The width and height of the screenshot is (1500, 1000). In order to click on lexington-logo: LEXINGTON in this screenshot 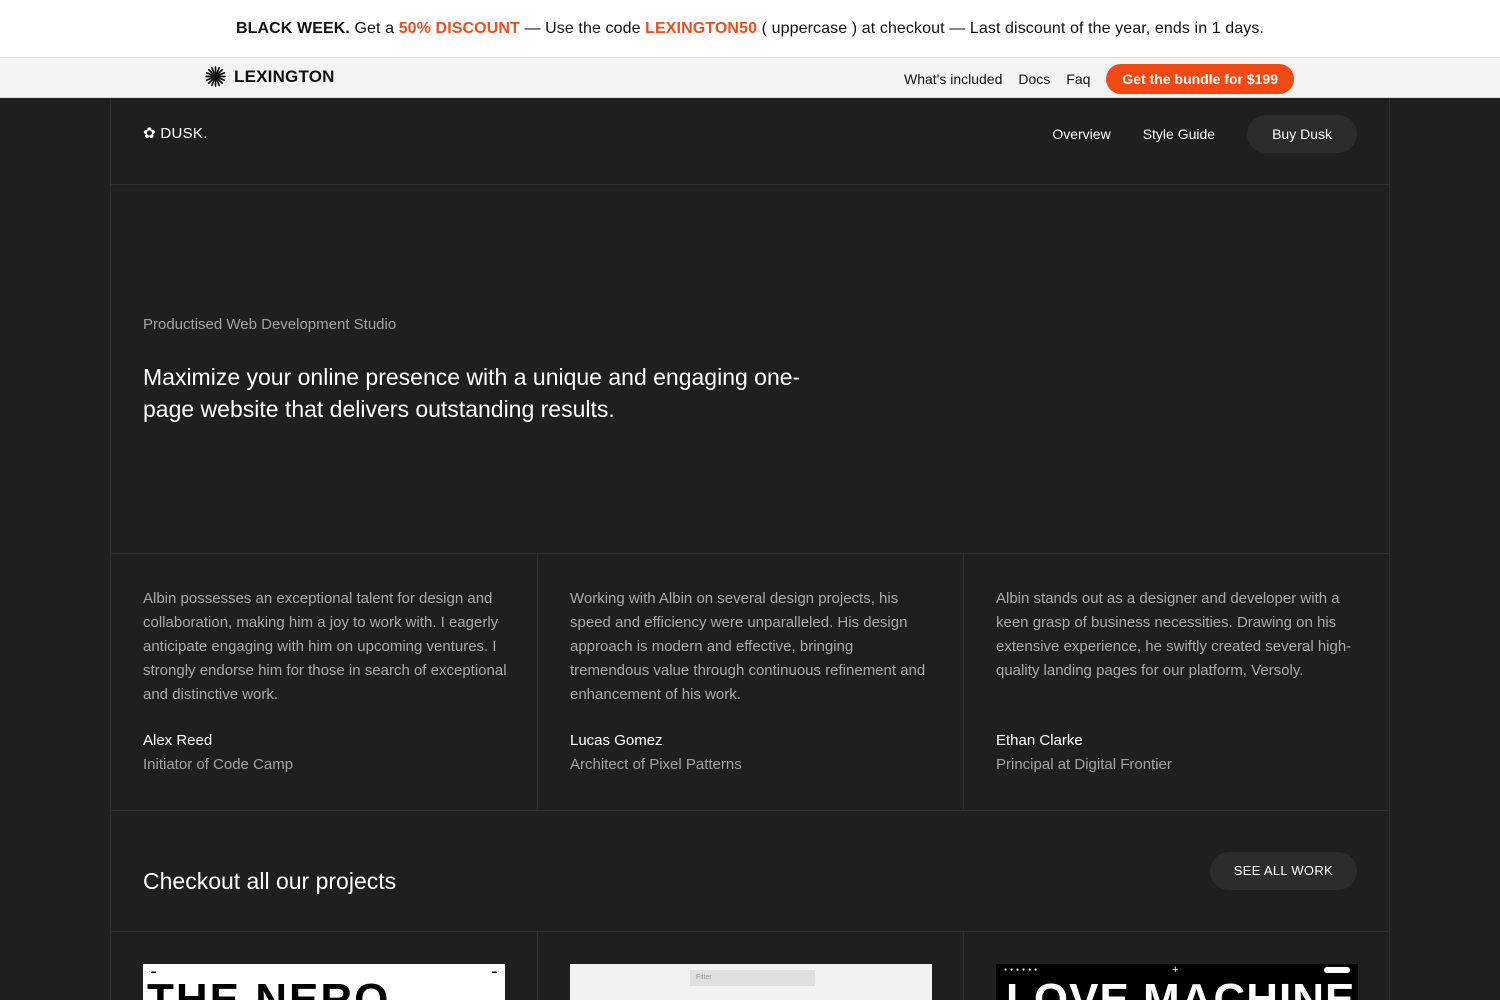, I will do `click(270, 76)`.